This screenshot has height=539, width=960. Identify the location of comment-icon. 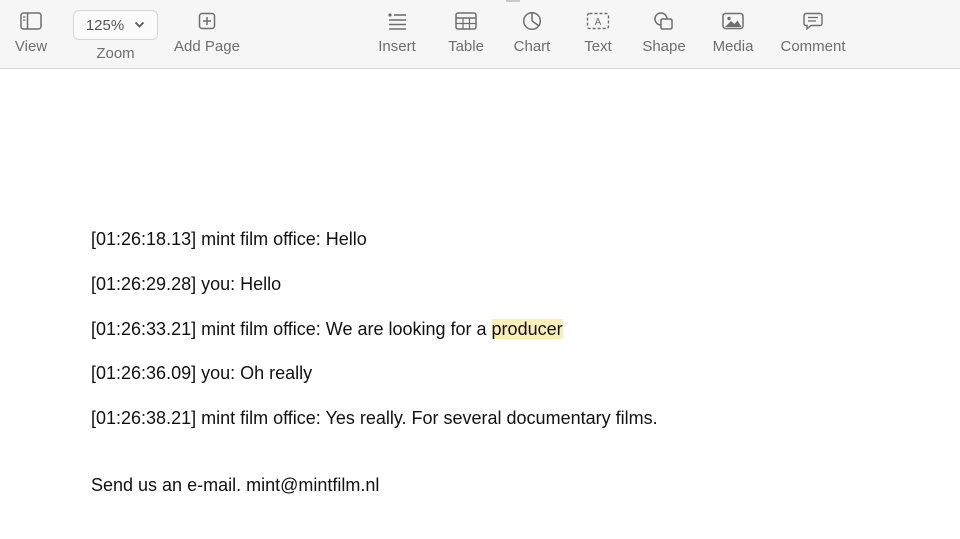
(813, 18).